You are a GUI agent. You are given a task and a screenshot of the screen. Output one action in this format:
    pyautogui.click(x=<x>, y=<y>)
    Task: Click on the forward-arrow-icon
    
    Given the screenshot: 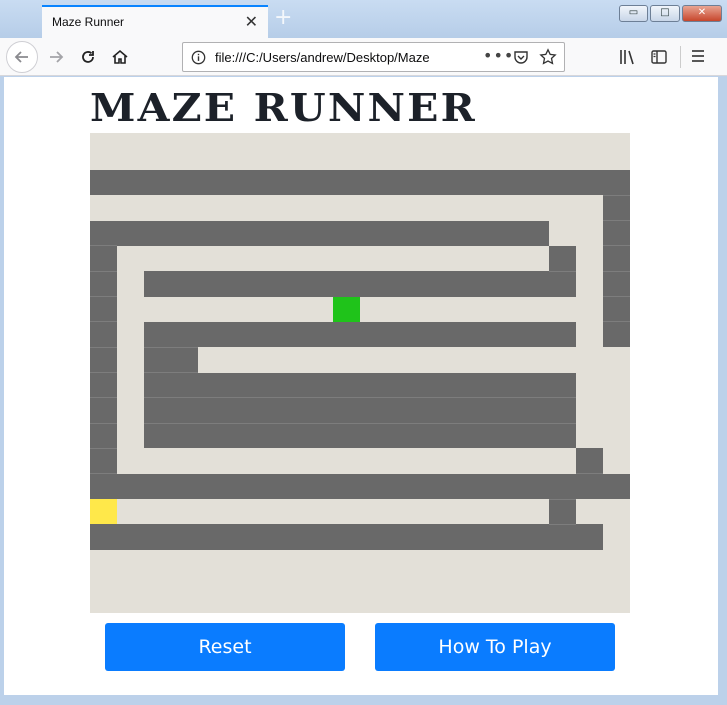 What is the action you would take?
    pyautogui.click(x=57, y=57)
    